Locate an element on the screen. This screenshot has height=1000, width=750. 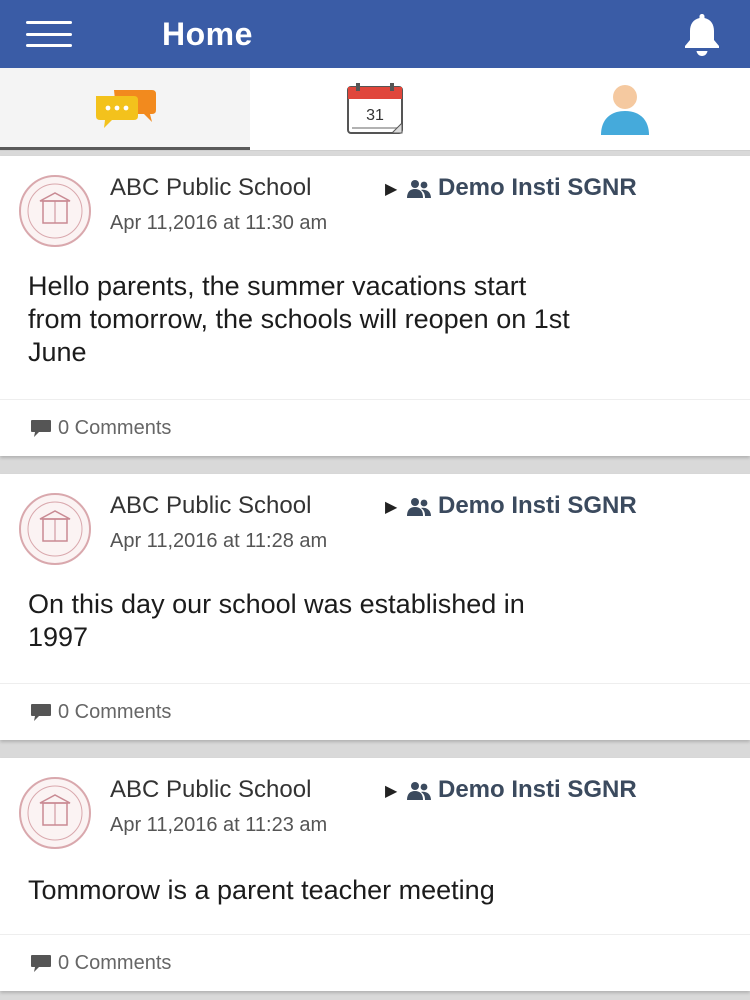
hamburger-menu-icon is located at coordinates (49, 34).